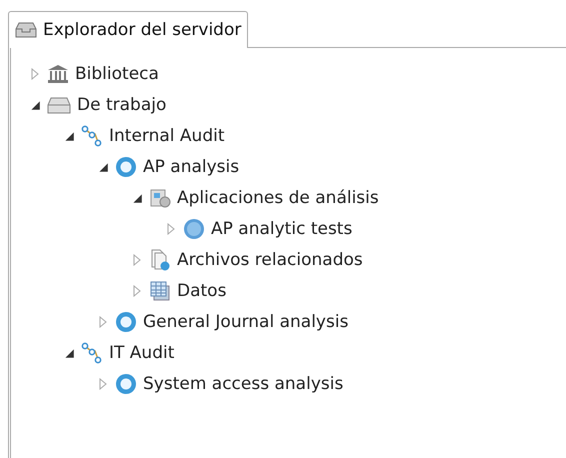 This screenshot has height=458, width=566. What do you see at coordinates (245, 322) in the screenshot?
I see `tree-item-label: General Journal analysis` at bounding box center [245, 322].